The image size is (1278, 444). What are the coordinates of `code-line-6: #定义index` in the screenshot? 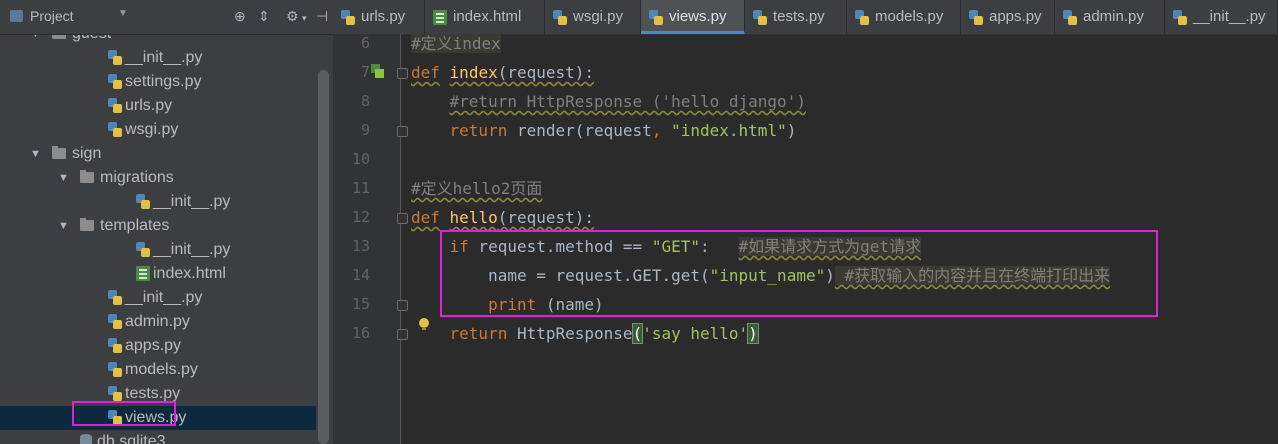 It's located at (456, 43).